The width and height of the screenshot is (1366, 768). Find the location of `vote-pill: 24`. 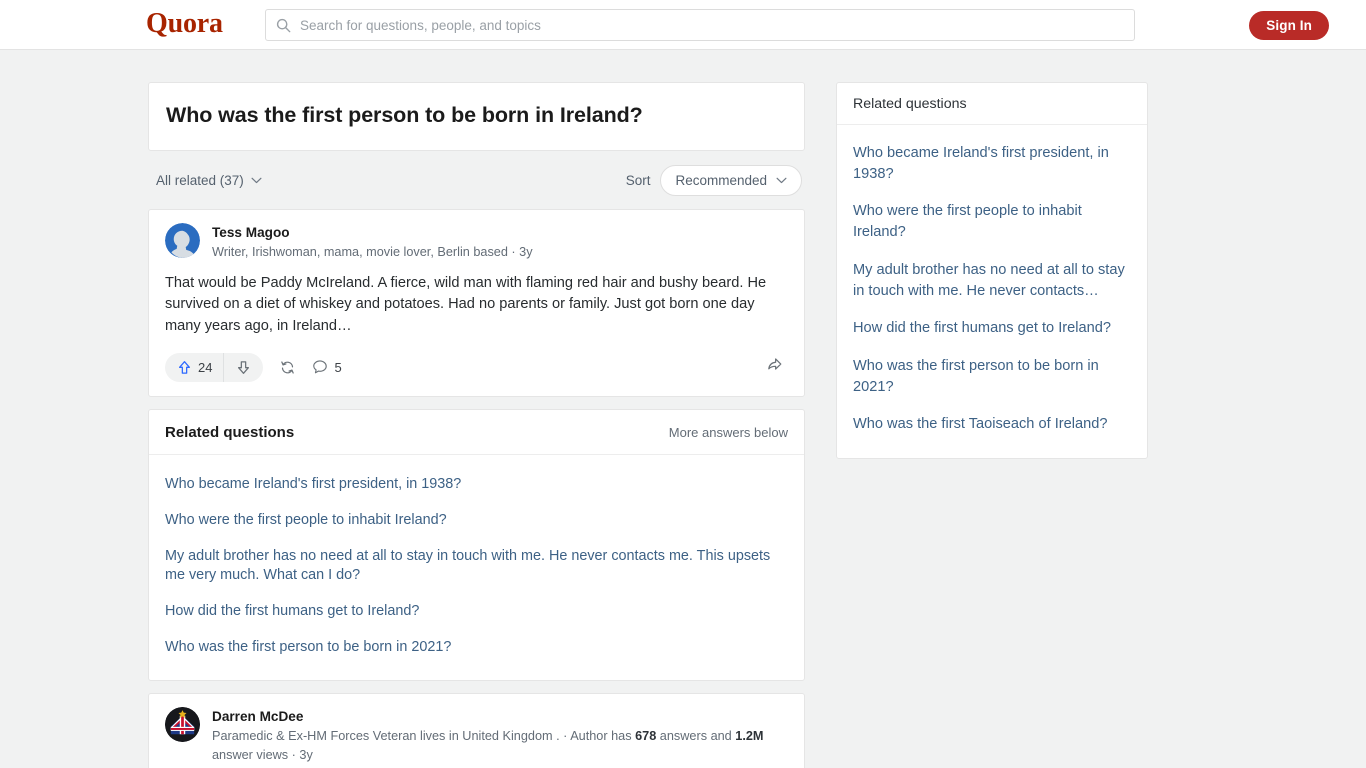

vote-pill: 24 is located at coordinates (214, 367).